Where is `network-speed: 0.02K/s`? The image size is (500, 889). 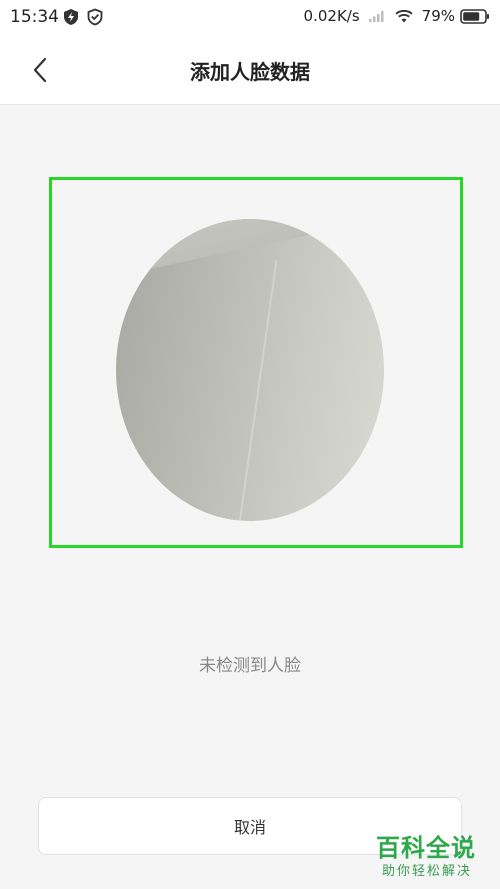
network-speed: 0.02K/s is located at coordinates (331, 16).